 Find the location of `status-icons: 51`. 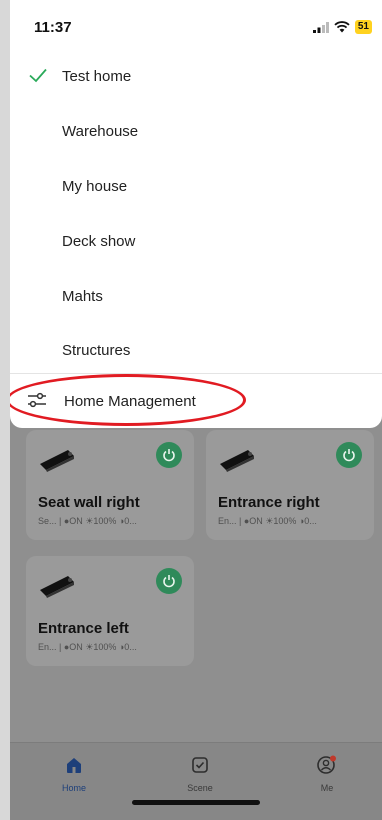

status-icons: 51 is located at coordinates (342, 27).